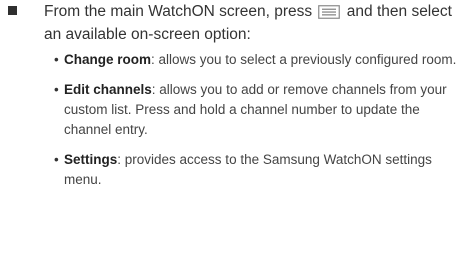 The height and width of the screenshot is (262, 465). Describe the element at coordinates (108, 59) in the screenshot. I see `option-label: Change room` at that location.